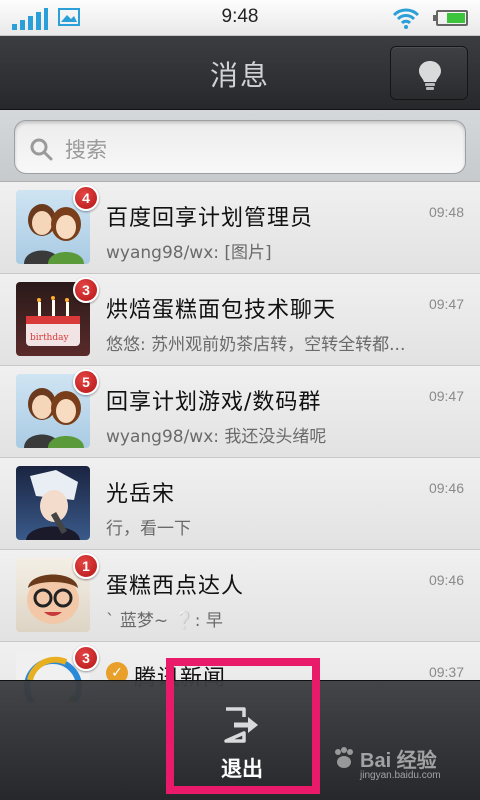  I want to click on list-item: 4 百度回享计划管理员 09:48 wyang98/wx: [图片], so click(240, 228).